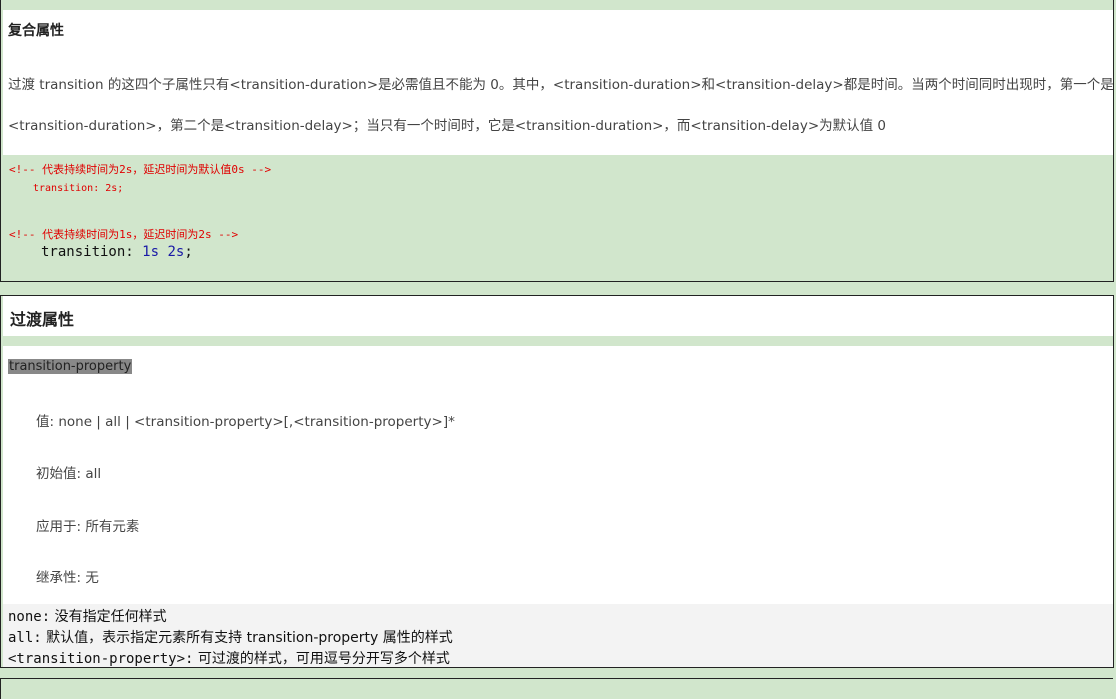 This screenshot has width=1116, height=699. I want to click on next-section-edge, so click(556, 688).